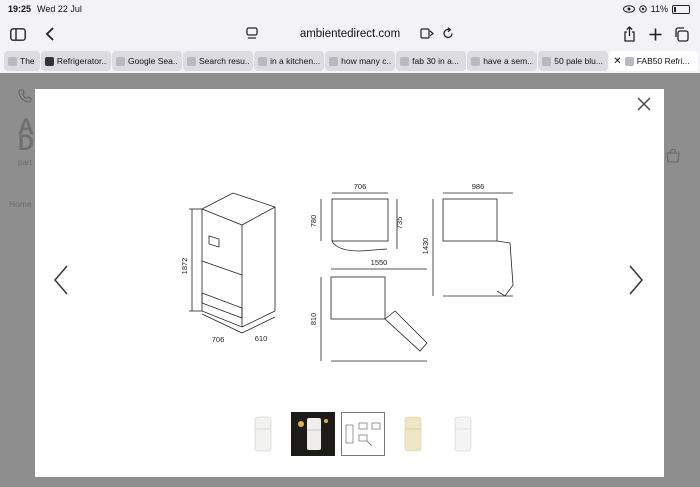  Describe the element at coordinates (448, 33) in the screenshot. I see `reload-icon` at that location.